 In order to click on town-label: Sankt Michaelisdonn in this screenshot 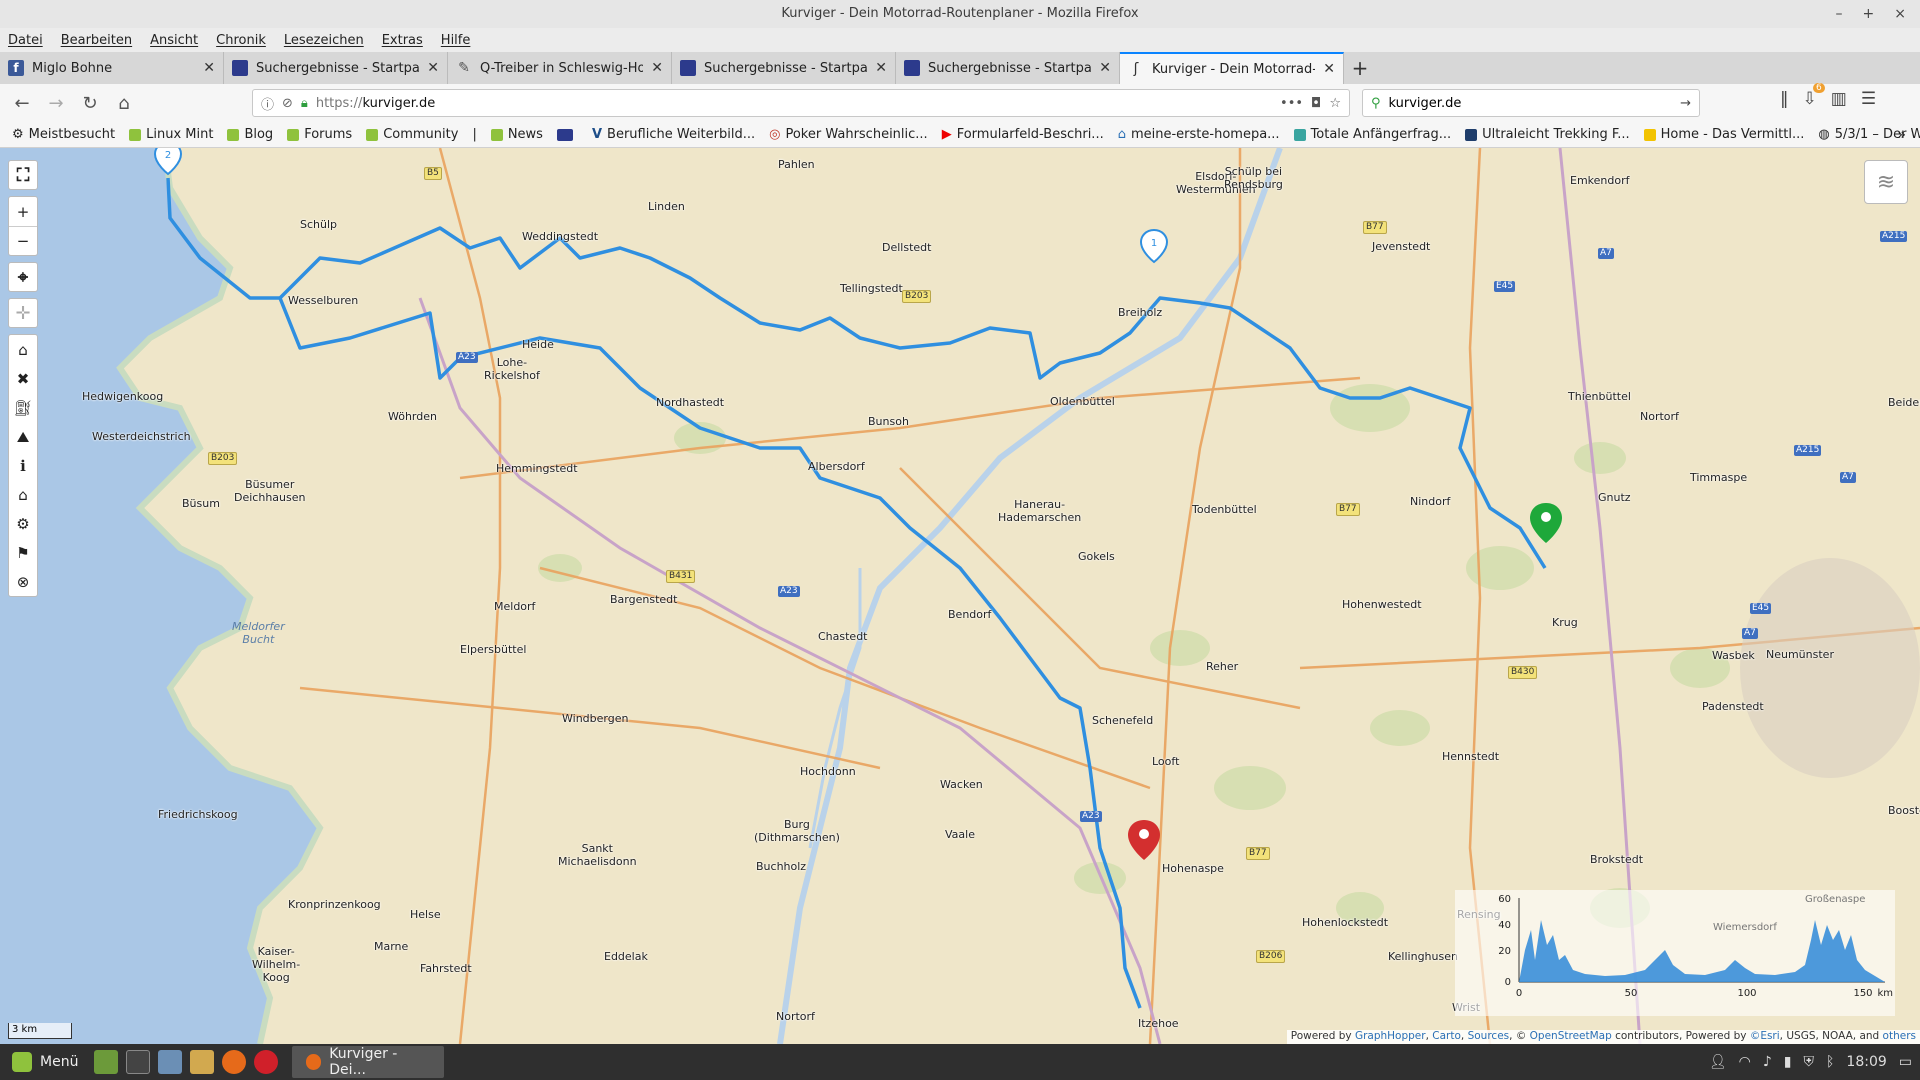, I will do `click(597, 855)`.